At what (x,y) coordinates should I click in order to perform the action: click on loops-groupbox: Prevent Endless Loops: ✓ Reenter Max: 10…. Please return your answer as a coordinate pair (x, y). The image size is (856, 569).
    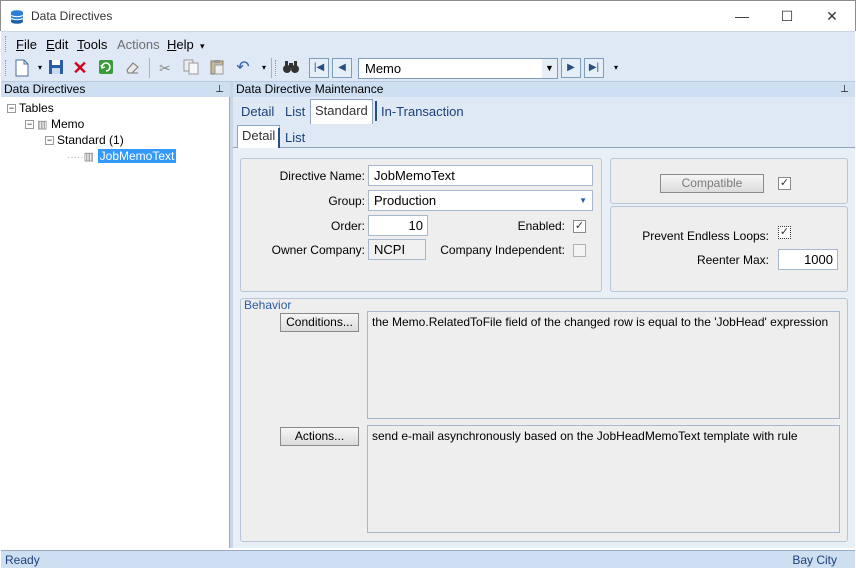
    Looking at the image, I should click on (729, 249).